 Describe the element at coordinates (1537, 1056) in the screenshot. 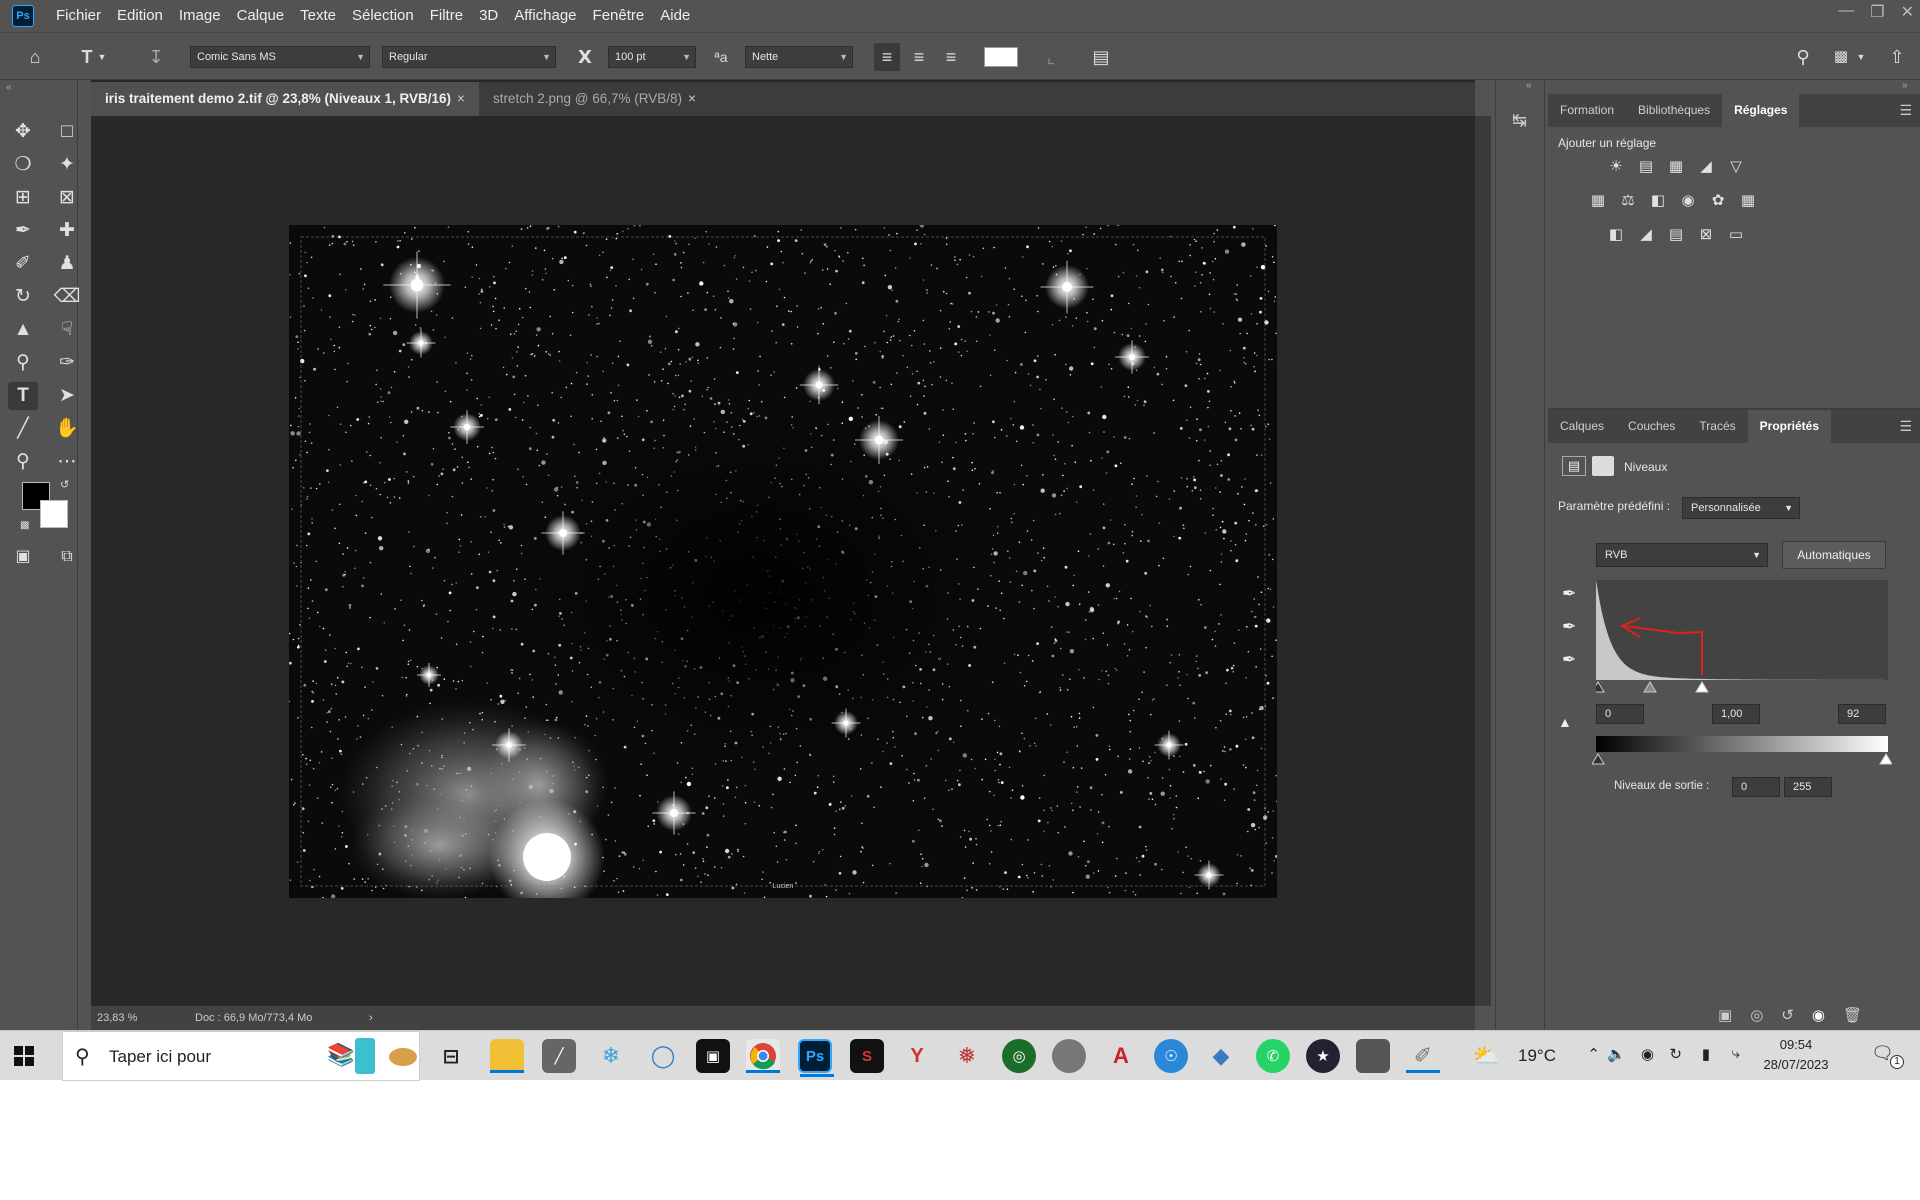

I see `temperature: 19°C` at that location.